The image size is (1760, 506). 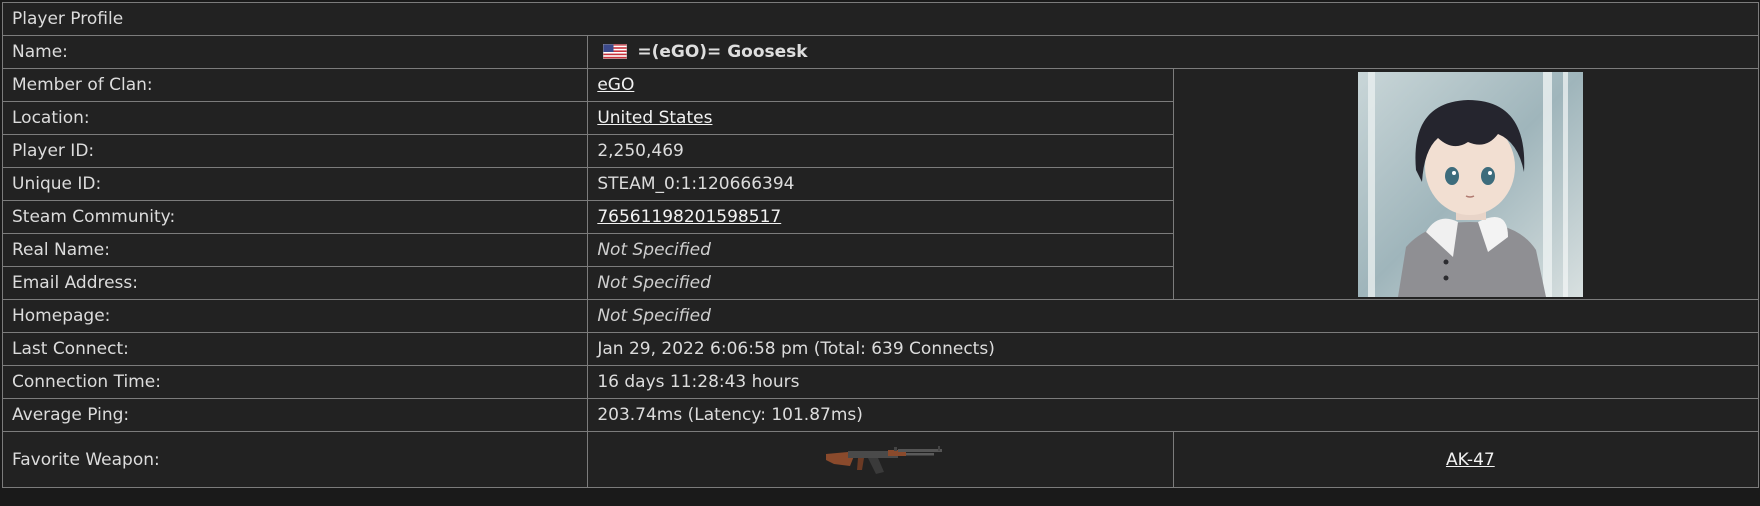 I want to click on player-id-value: 2,250,469, so click(x=880, y=151).